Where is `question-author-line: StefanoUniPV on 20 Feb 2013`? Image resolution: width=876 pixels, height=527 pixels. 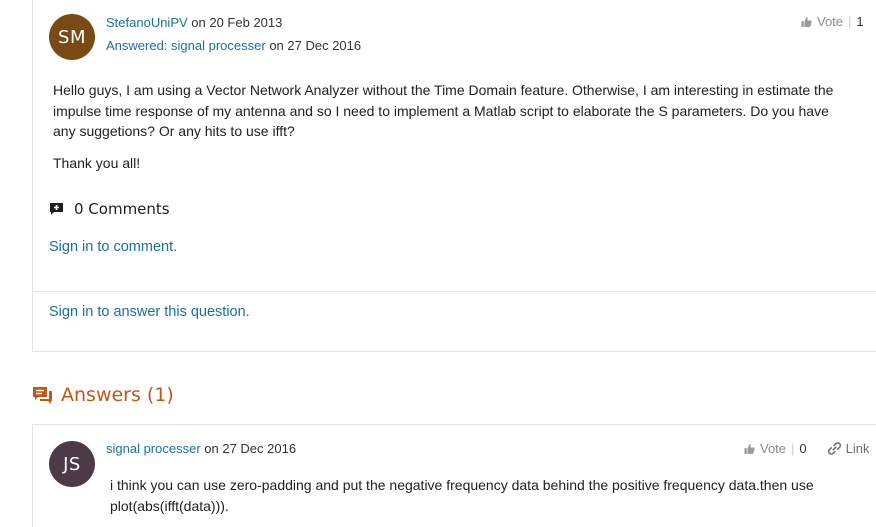 question-author-line: StefanoUniPV on 20 Feb 2013 is located at coordinates (194, 22).